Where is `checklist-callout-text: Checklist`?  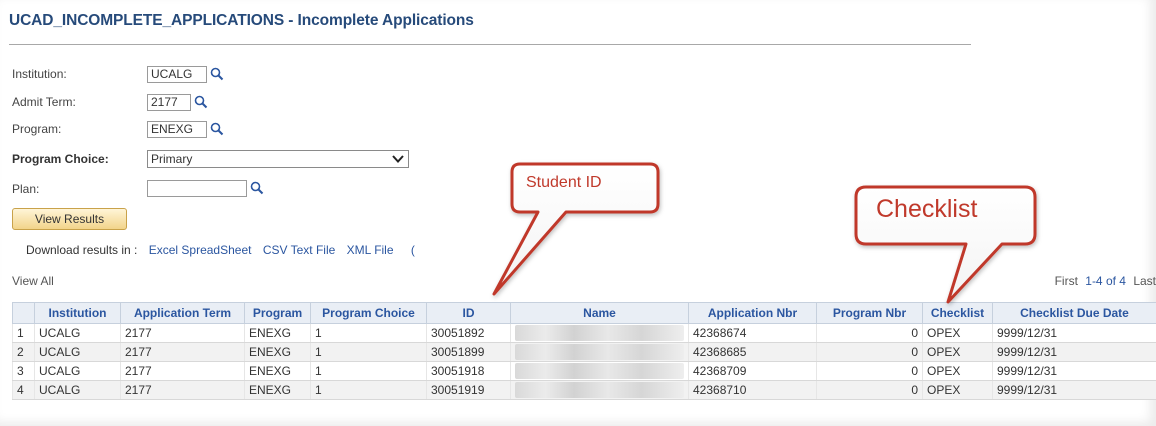
checklist-callout-text: Checklist is located at coordinates (927, 209).